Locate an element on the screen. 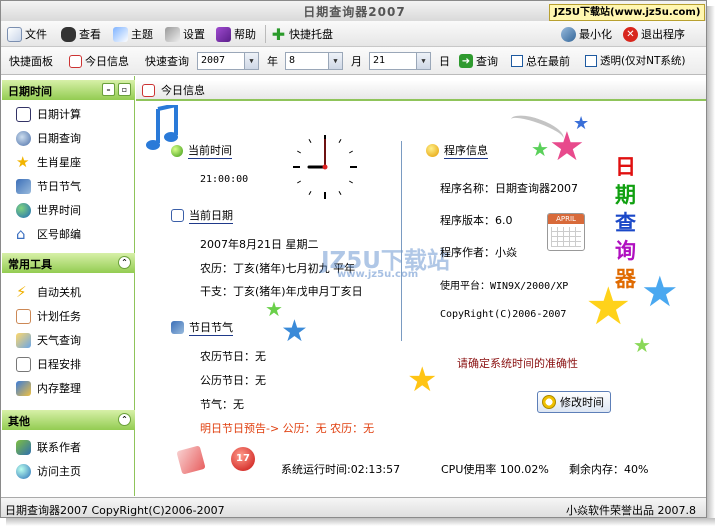 The height and width of the screenshot is (526, 715). side-title-char: 日 is located at coordinates (625, 166).